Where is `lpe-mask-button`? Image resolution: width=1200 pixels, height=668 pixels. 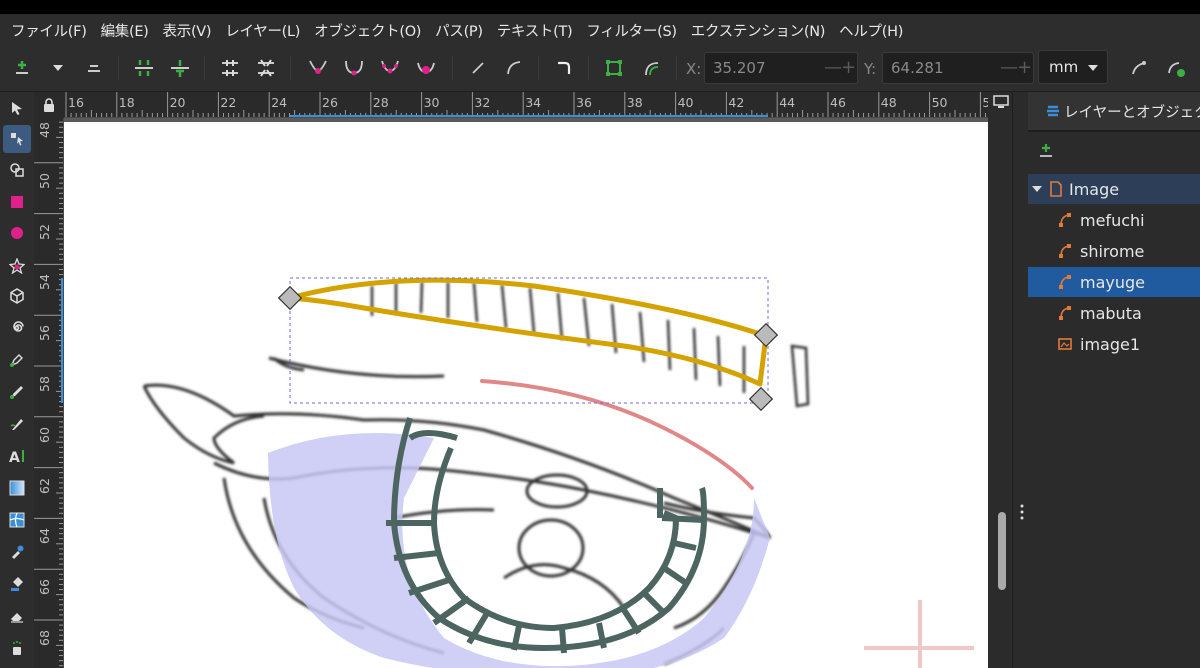
lpe-mask-button is located at coordinates (1176, 68).